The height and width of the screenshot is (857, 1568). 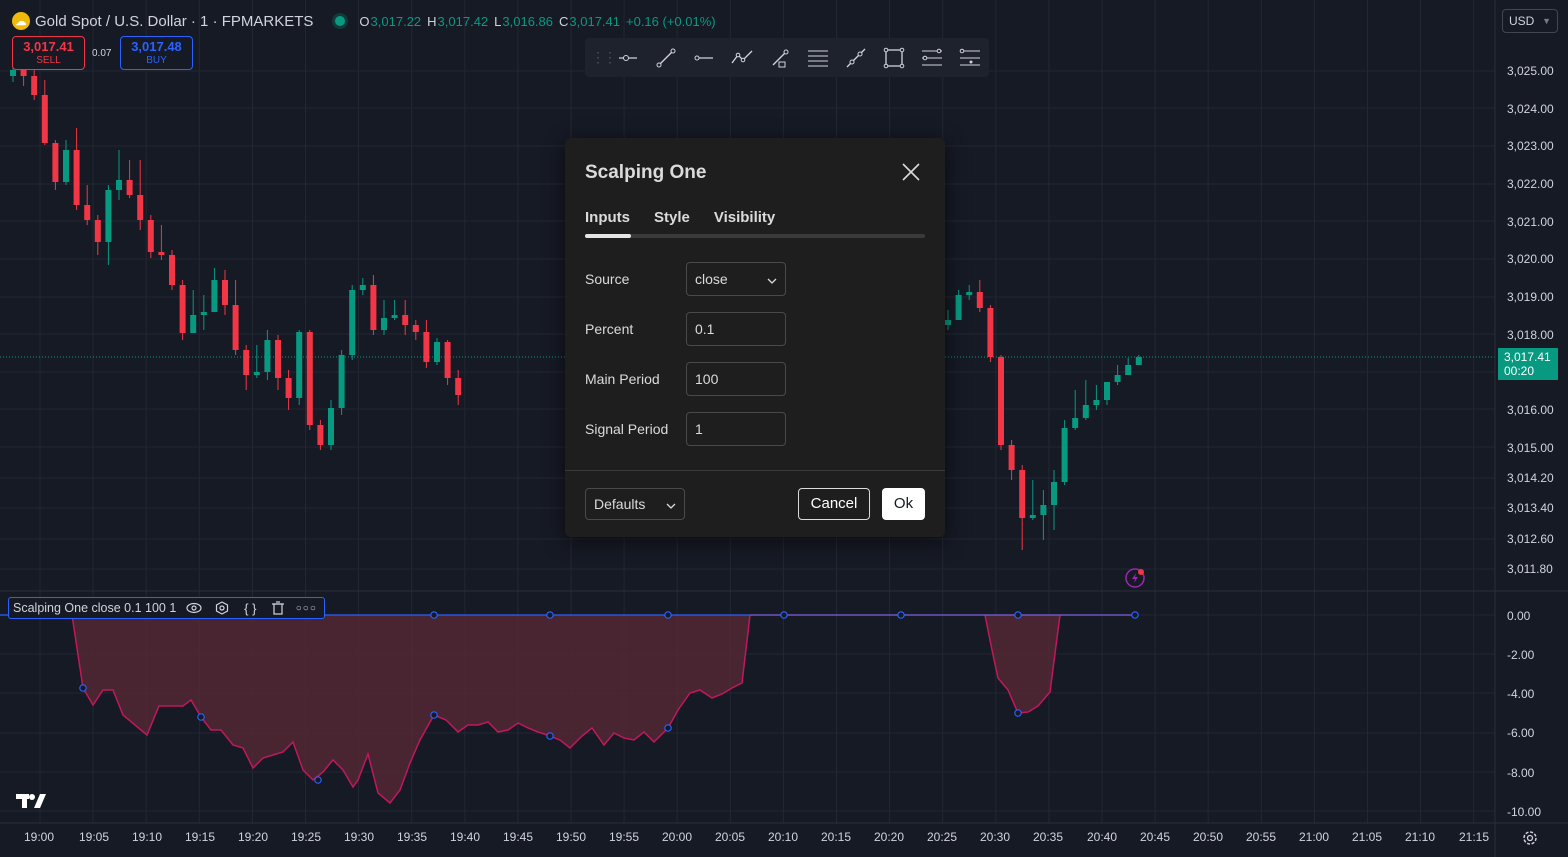 I want to click on time-axis-label: 20:35, so click(x=1048, y=837).